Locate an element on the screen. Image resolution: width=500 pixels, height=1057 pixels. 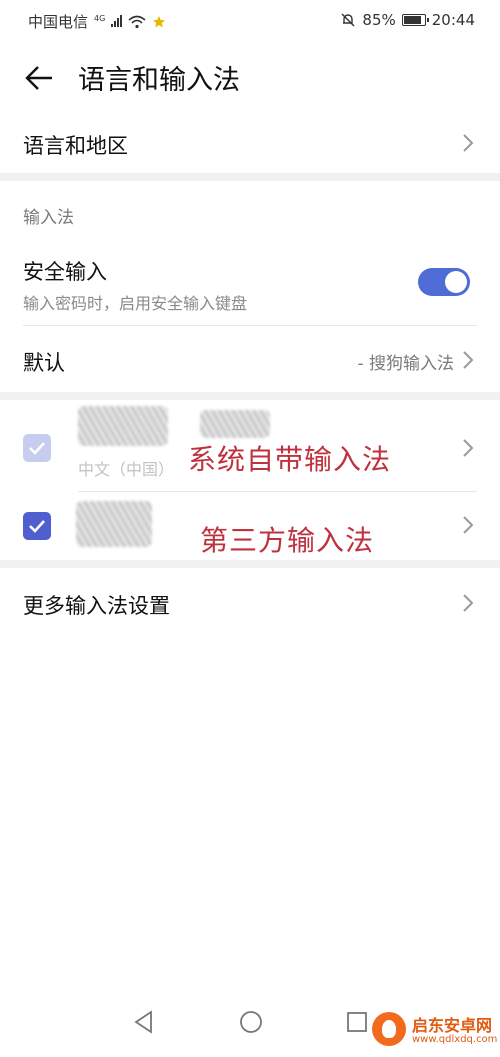
language-region-label: 语言和地区 is located at coordinates (75, 146).